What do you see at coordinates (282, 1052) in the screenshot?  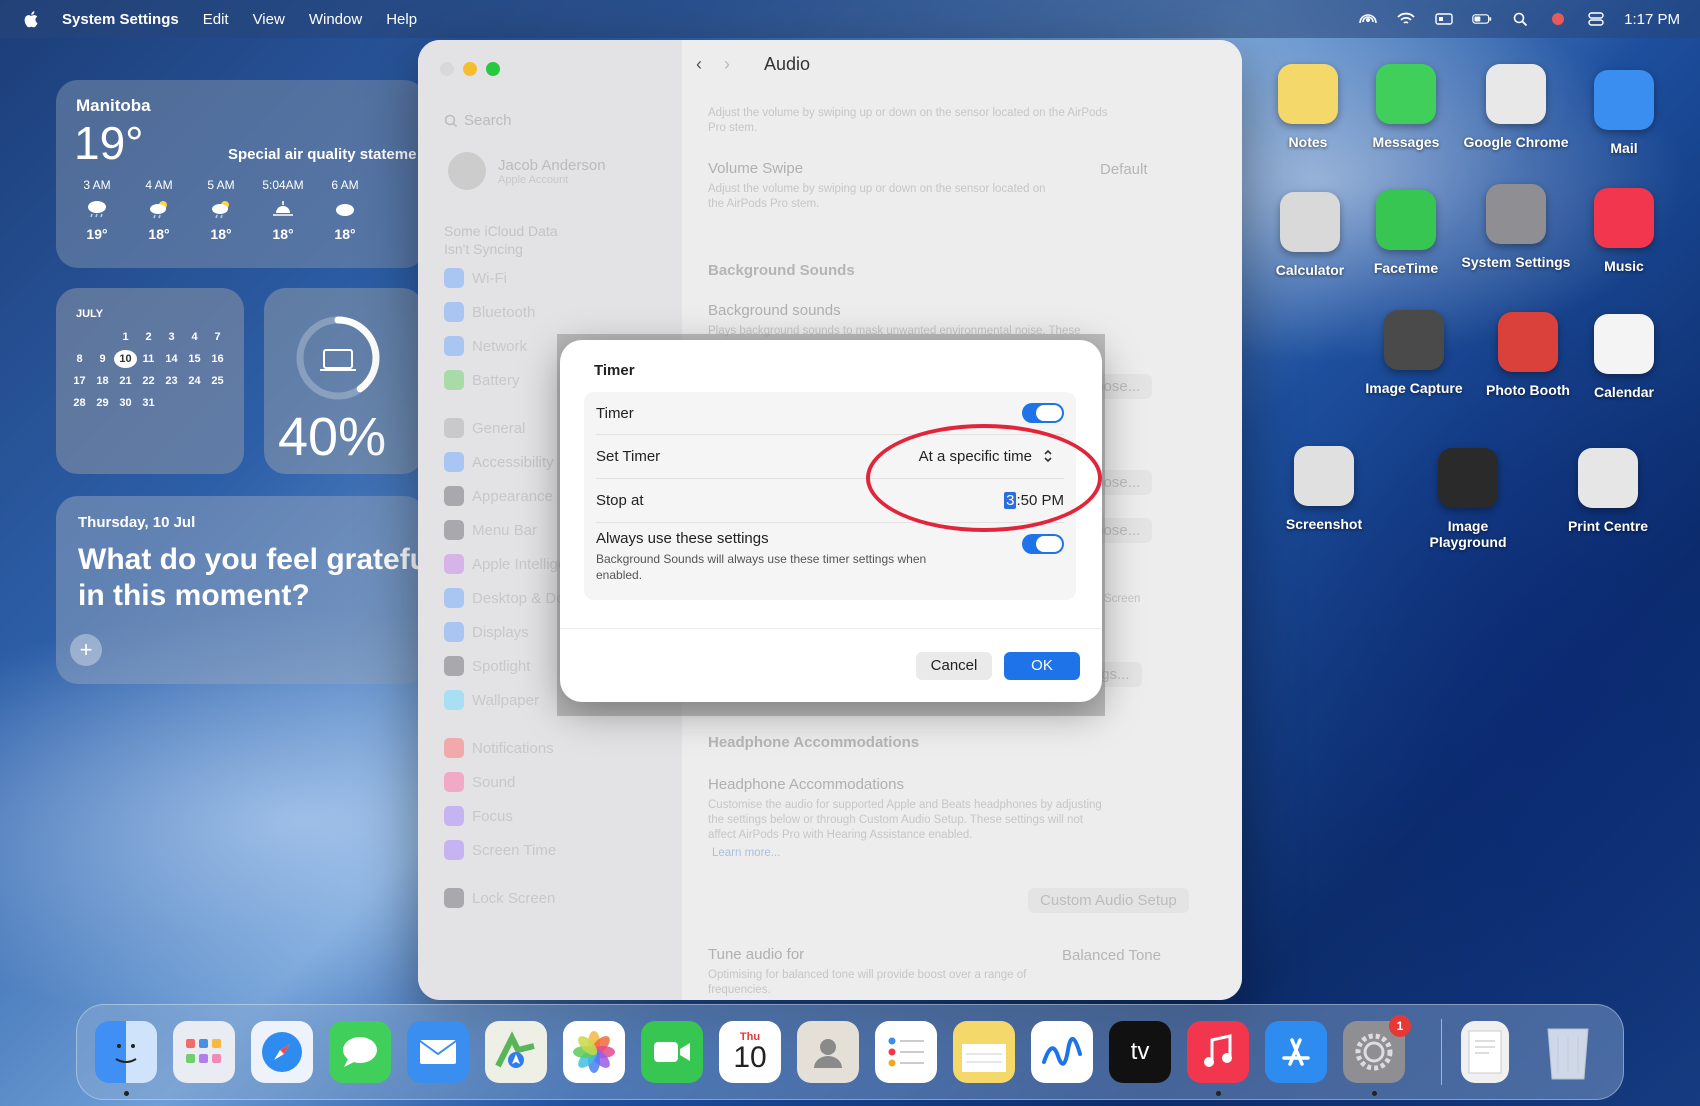 I see `safari-icon` at bounding box center [282, 1052].